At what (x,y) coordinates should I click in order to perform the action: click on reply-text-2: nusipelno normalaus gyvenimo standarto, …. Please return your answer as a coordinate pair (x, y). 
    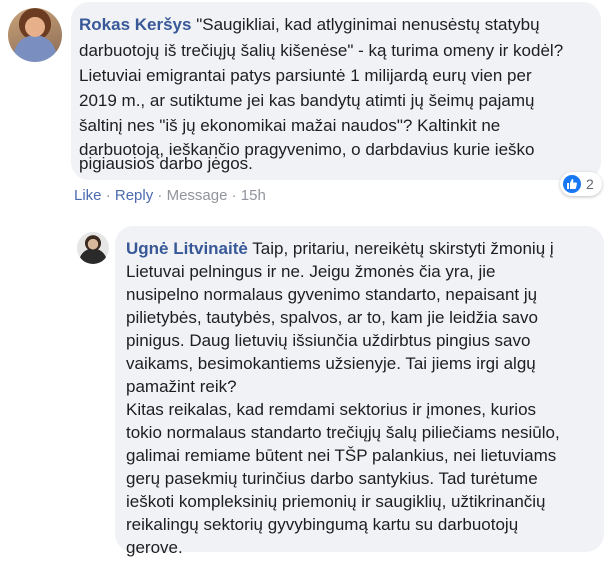
    Looking at the image, I should click on (332, 294).